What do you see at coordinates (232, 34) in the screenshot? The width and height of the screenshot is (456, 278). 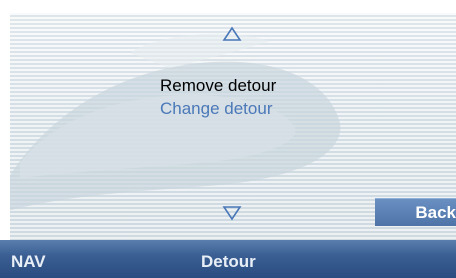 I see `scroll-up-icon` at bounding box center [232, 34].